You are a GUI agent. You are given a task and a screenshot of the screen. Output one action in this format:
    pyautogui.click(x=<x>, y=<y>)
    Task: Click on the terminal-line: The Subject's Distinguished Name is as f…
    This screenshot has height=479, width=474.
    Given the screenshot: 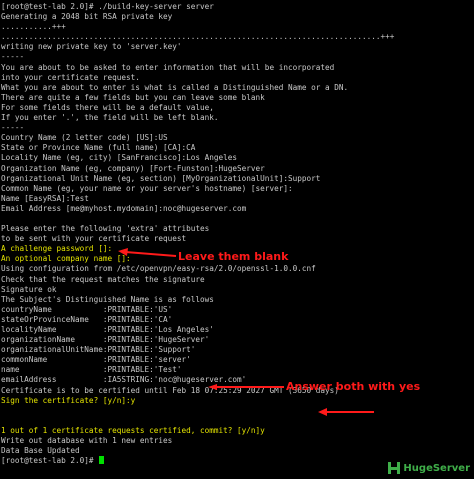 What is the action you would take?
    pyautogui.click(x=107, y=299)
    